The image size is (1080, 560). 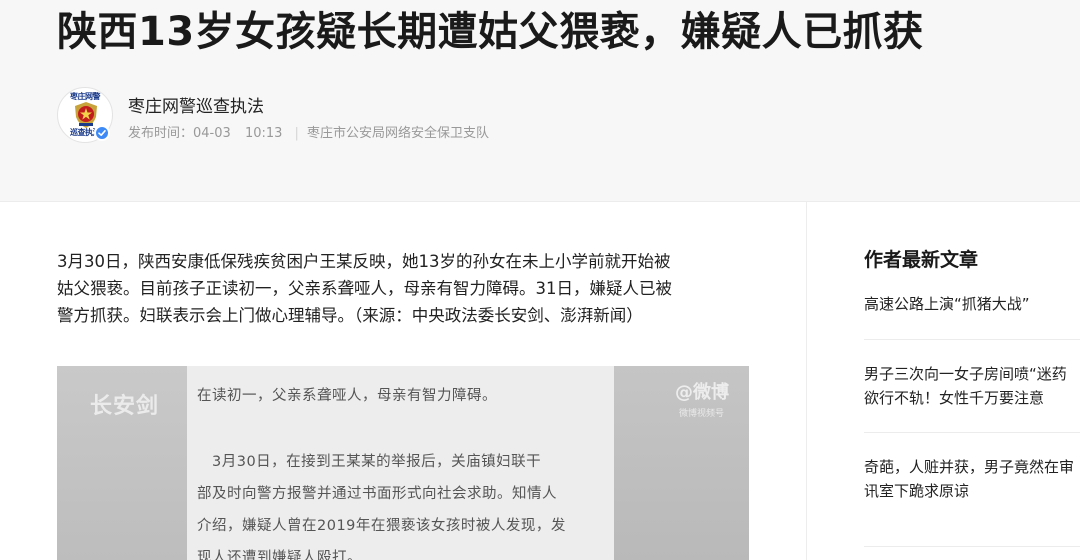 What do you see at coordinates (377, 494) in the screenshot?
I see `doc-line: 部及时向警方报警并通过书面形式向社会求助。知情人` at bounding box center [377, 494].